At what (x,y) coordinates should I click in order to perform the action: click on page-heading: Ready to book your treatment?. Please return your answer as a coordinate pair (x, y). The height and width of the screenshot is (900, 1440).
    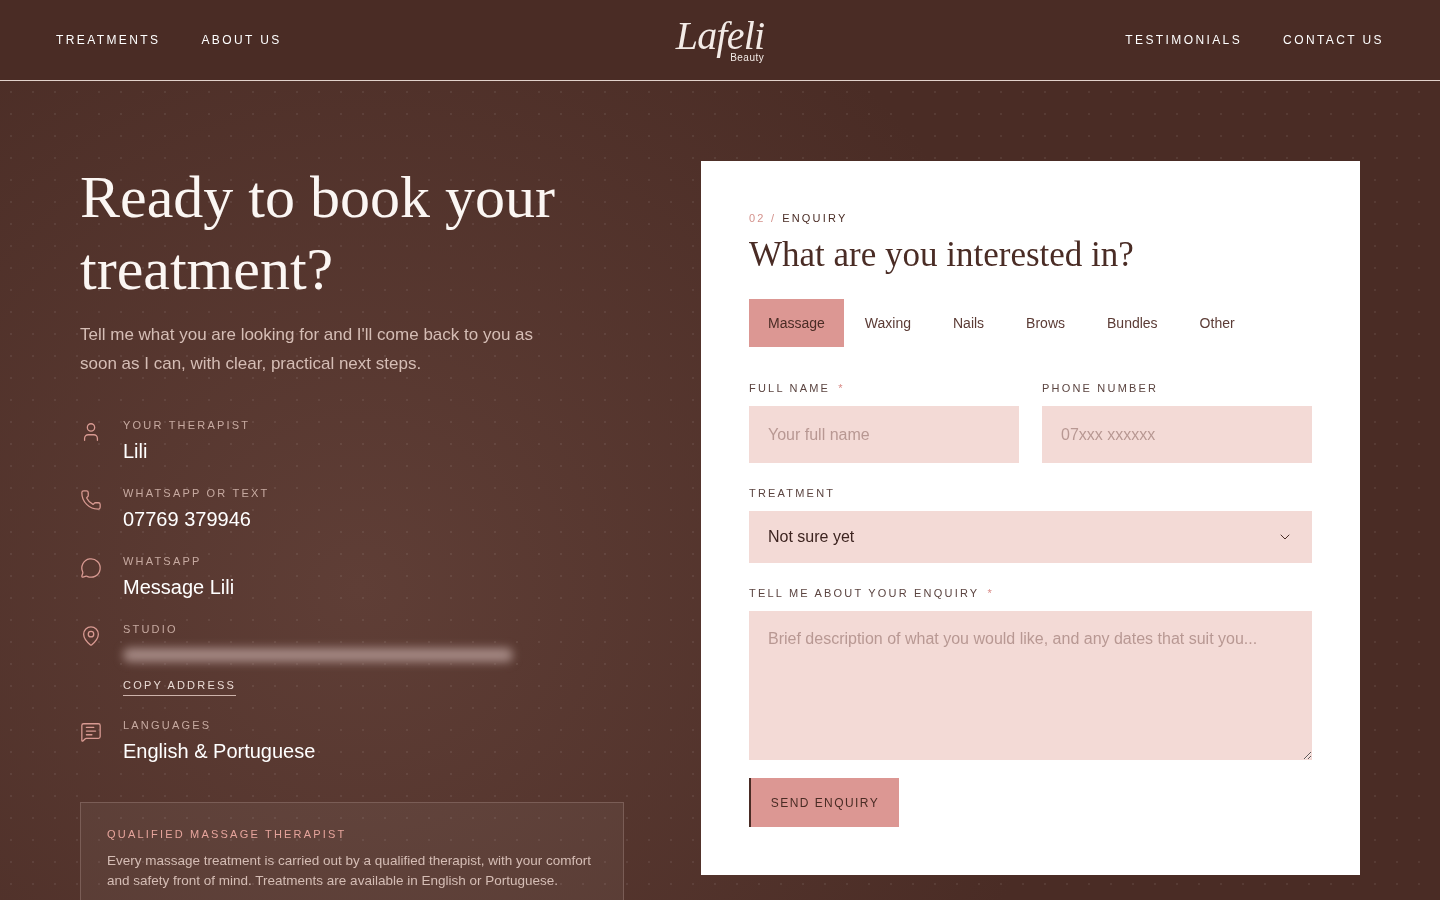
    Looking at the image, I should click on (318, 233).